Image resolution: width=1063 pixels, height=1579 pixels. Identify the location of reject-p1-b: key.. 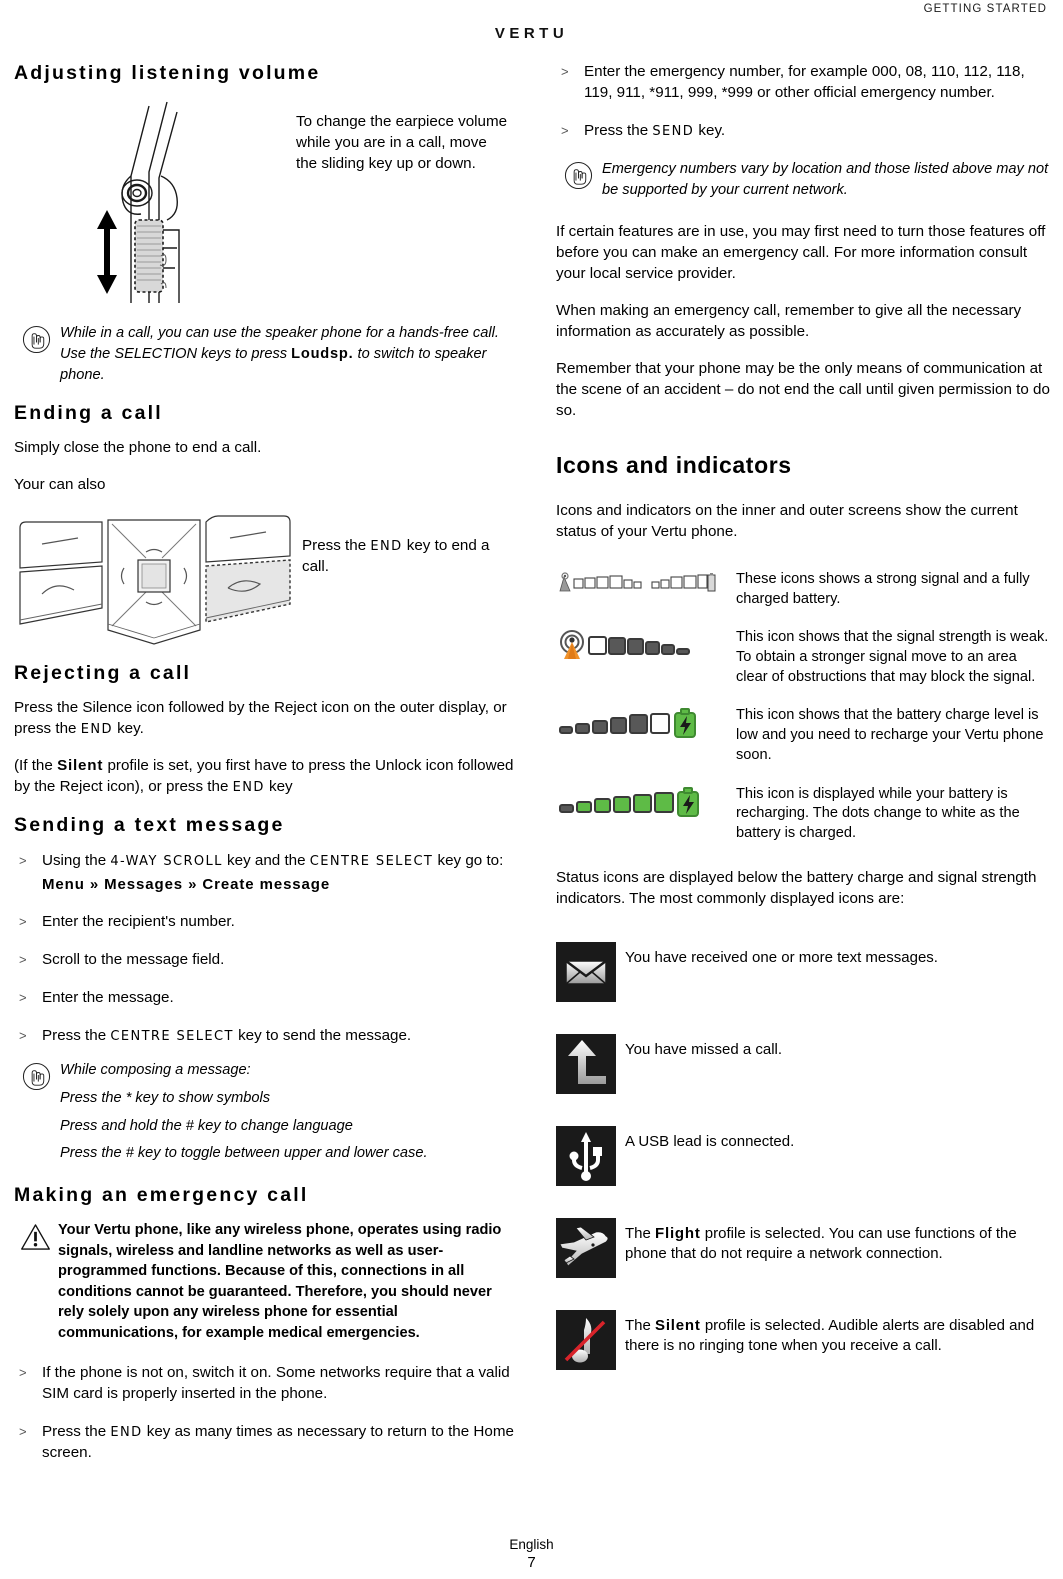
(128, 729).